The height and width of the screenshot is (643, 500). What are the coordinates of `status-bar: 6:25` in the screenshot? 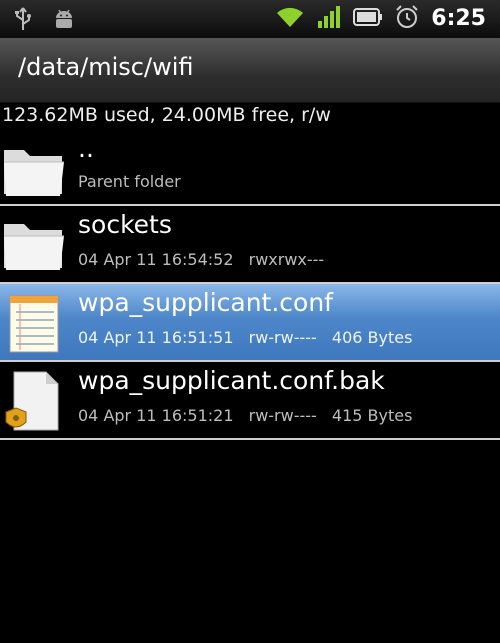 It's located at (250, 19).